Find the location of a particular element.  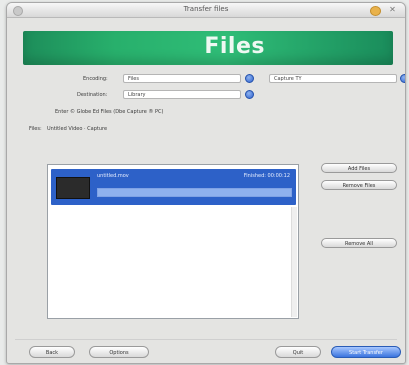

remove-all-button: Remove All is located at coordinates (359, 243).